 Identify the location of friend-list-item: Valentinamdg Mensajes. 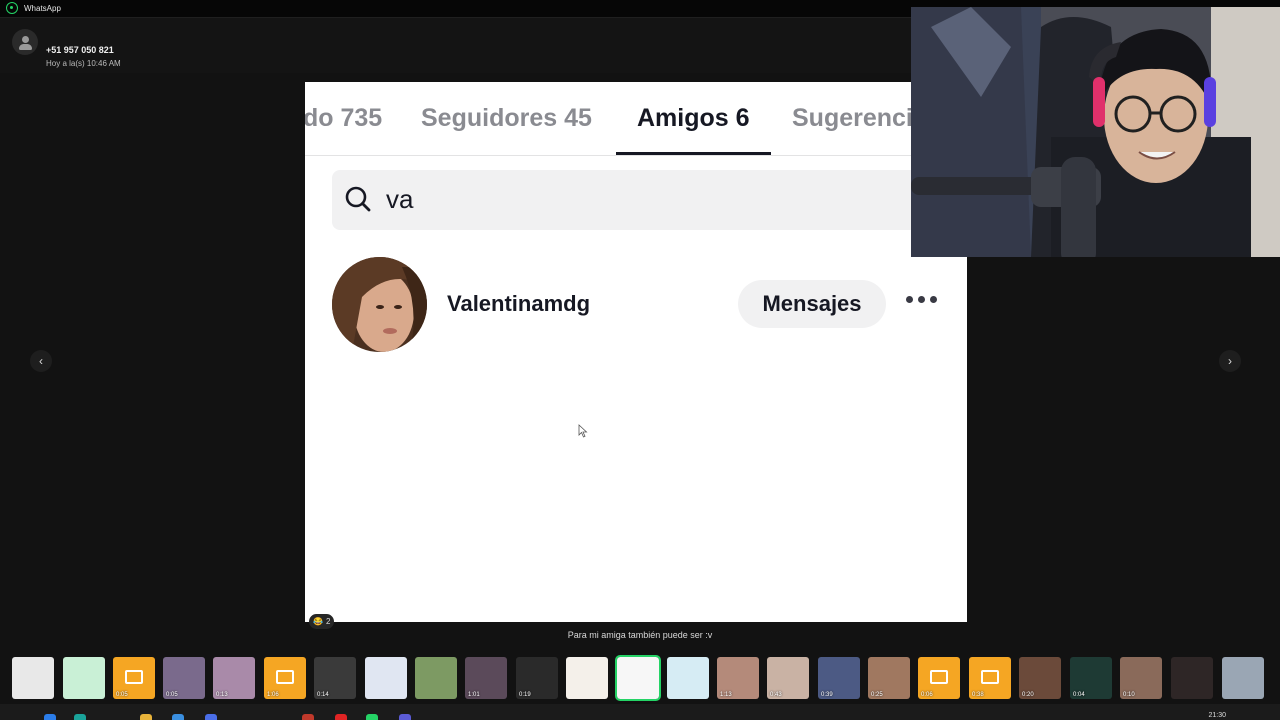
(642, 305).